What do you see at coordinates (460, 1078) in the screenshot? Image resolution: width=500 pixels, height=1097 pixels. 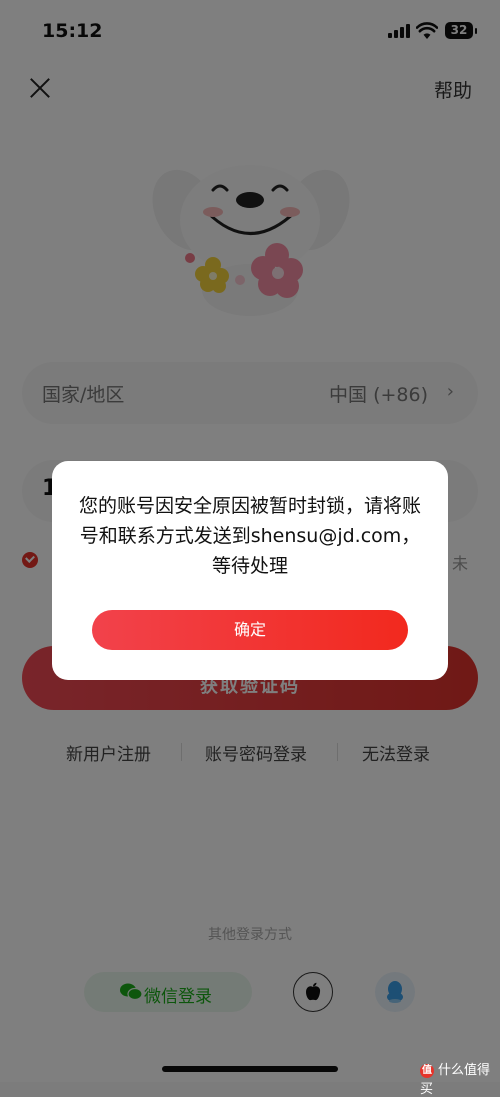 I see `watermark: 值什么值得买` at bounding box center [460, 1078].